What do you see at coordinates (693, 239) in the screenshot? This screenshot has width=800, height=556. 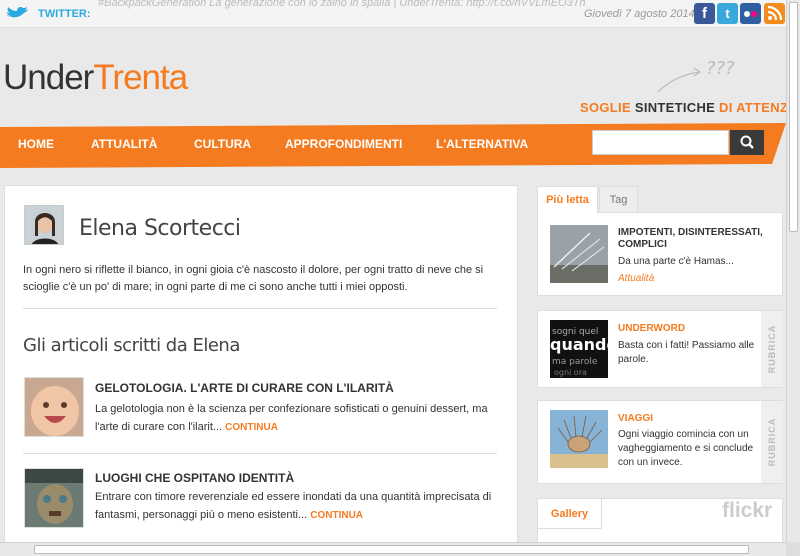 I see `most-read-title: IMPOTENTI, DISINTERESSATI, COMPLICI` at bounding box center [693, 239].